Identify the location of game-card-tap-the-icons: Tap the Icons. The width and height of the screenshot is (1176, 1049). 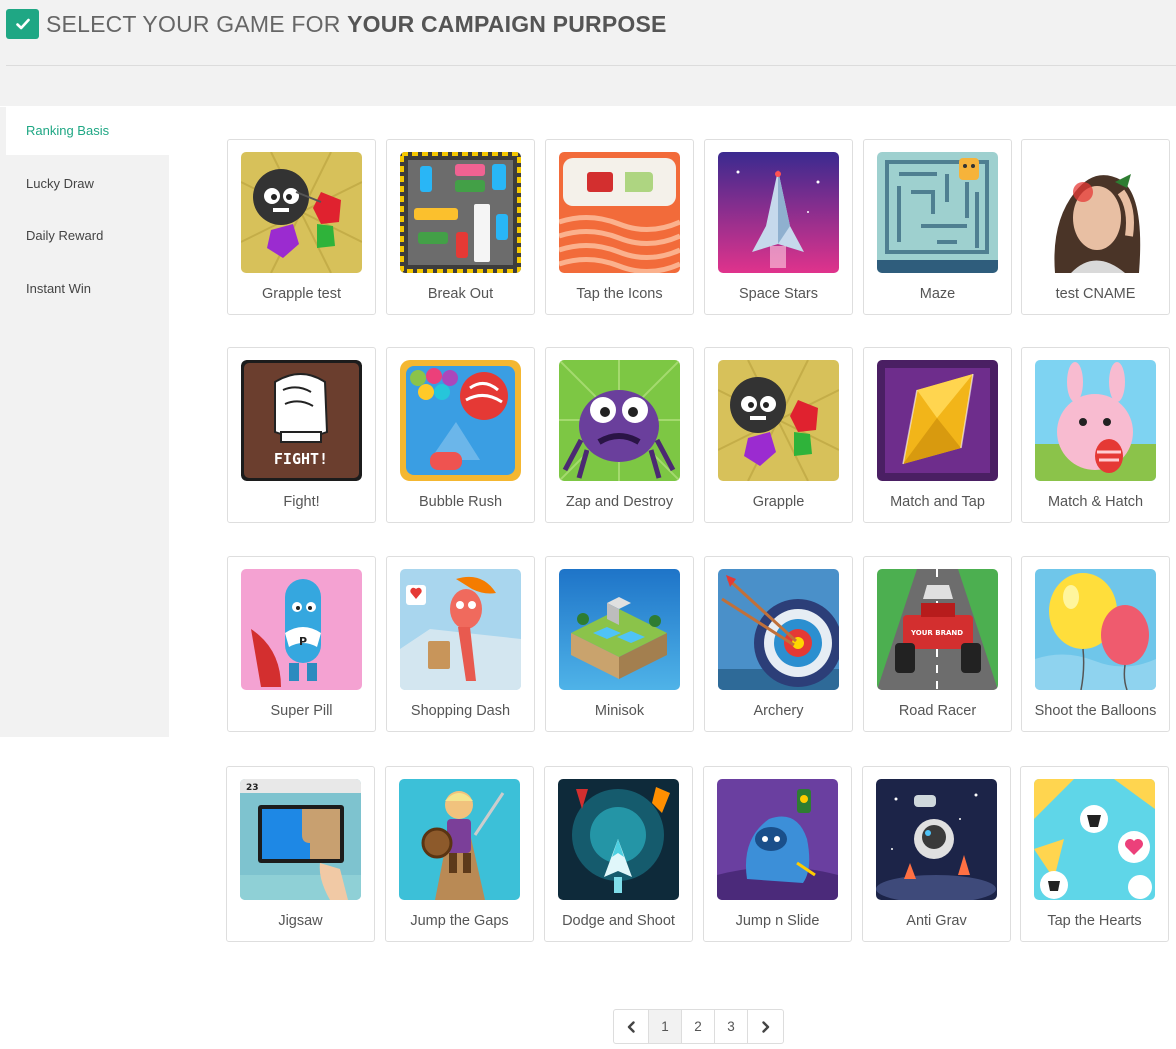
(619, 227).